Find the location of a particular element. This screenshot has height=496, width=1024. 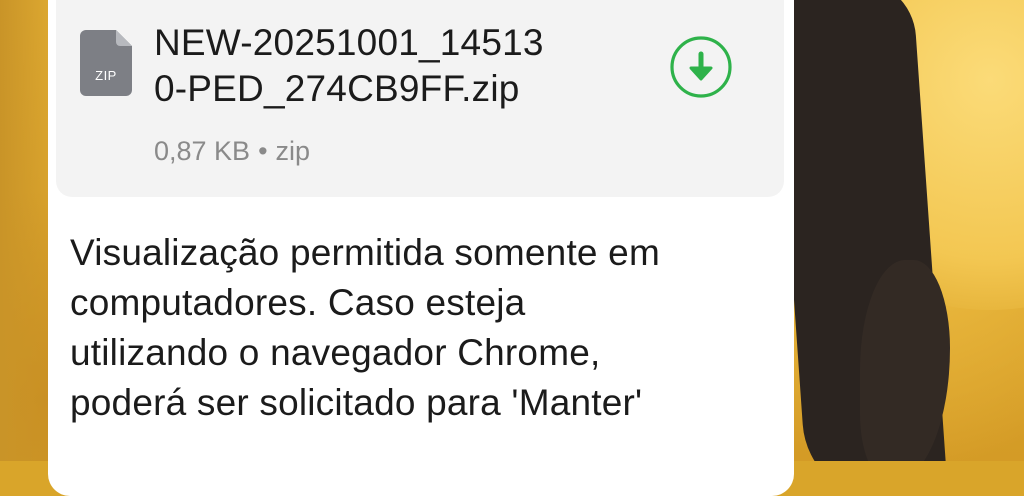

zip-file-icon: ZIP is located at coordinates (106, 63).